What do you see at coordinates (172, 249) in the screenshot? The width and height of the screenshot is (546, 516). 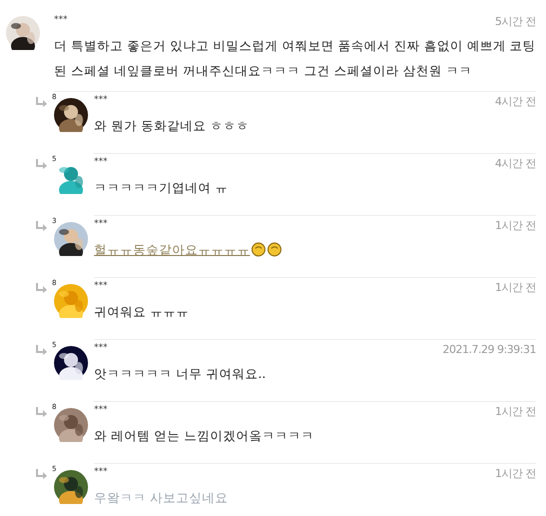 I see `comment-link: 헐ㅠㅠ동숲같아요ㅠㅠㅠㅠ` at bounding box center [172, 249].